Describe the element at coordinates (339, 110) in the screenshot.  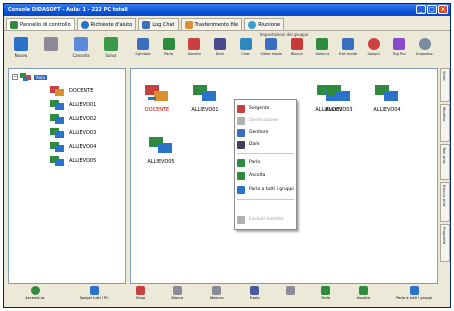
I see `computer-label: ALLIEVO03` at that location.